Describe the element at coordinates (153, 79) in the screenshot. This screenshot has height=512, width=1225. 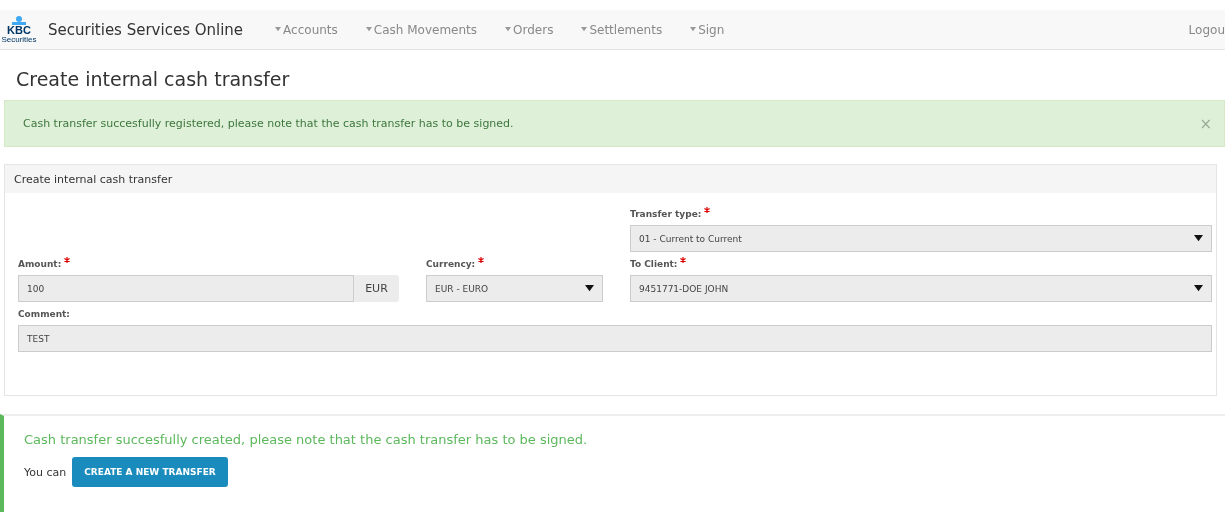
I see `page-title: Create internal cash transfer` at that location.